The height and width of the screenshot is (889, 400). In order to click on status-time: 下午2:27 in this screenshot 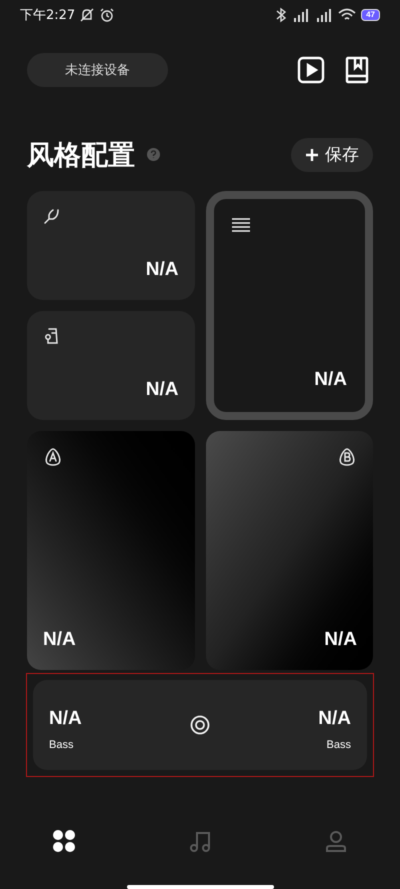, I will do `click(48, 15)`.